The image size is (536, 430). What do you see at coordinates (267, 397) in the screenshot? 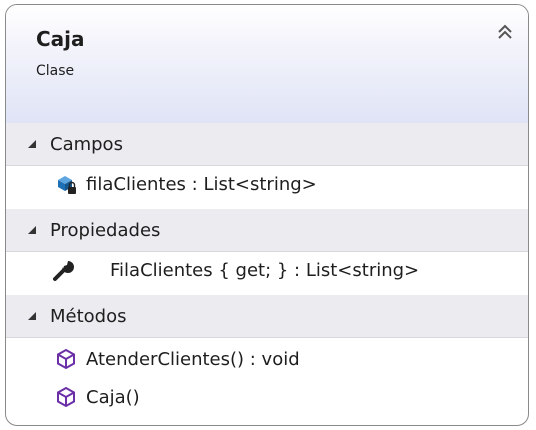
I see `member-method: Caja()` at bounding box center [267, 397].